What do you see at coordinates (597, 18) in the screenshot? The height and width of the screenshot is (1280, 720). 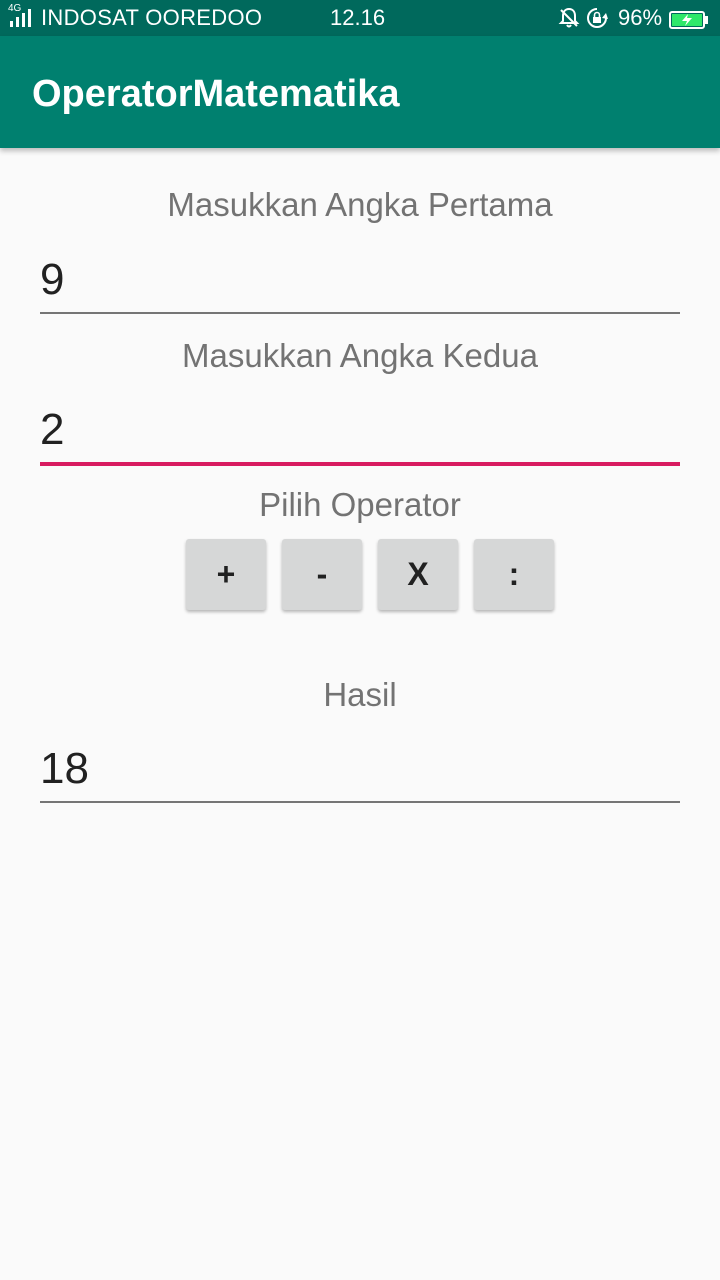 I see `rotation-lock-icon` at bounding box center [597, 18].